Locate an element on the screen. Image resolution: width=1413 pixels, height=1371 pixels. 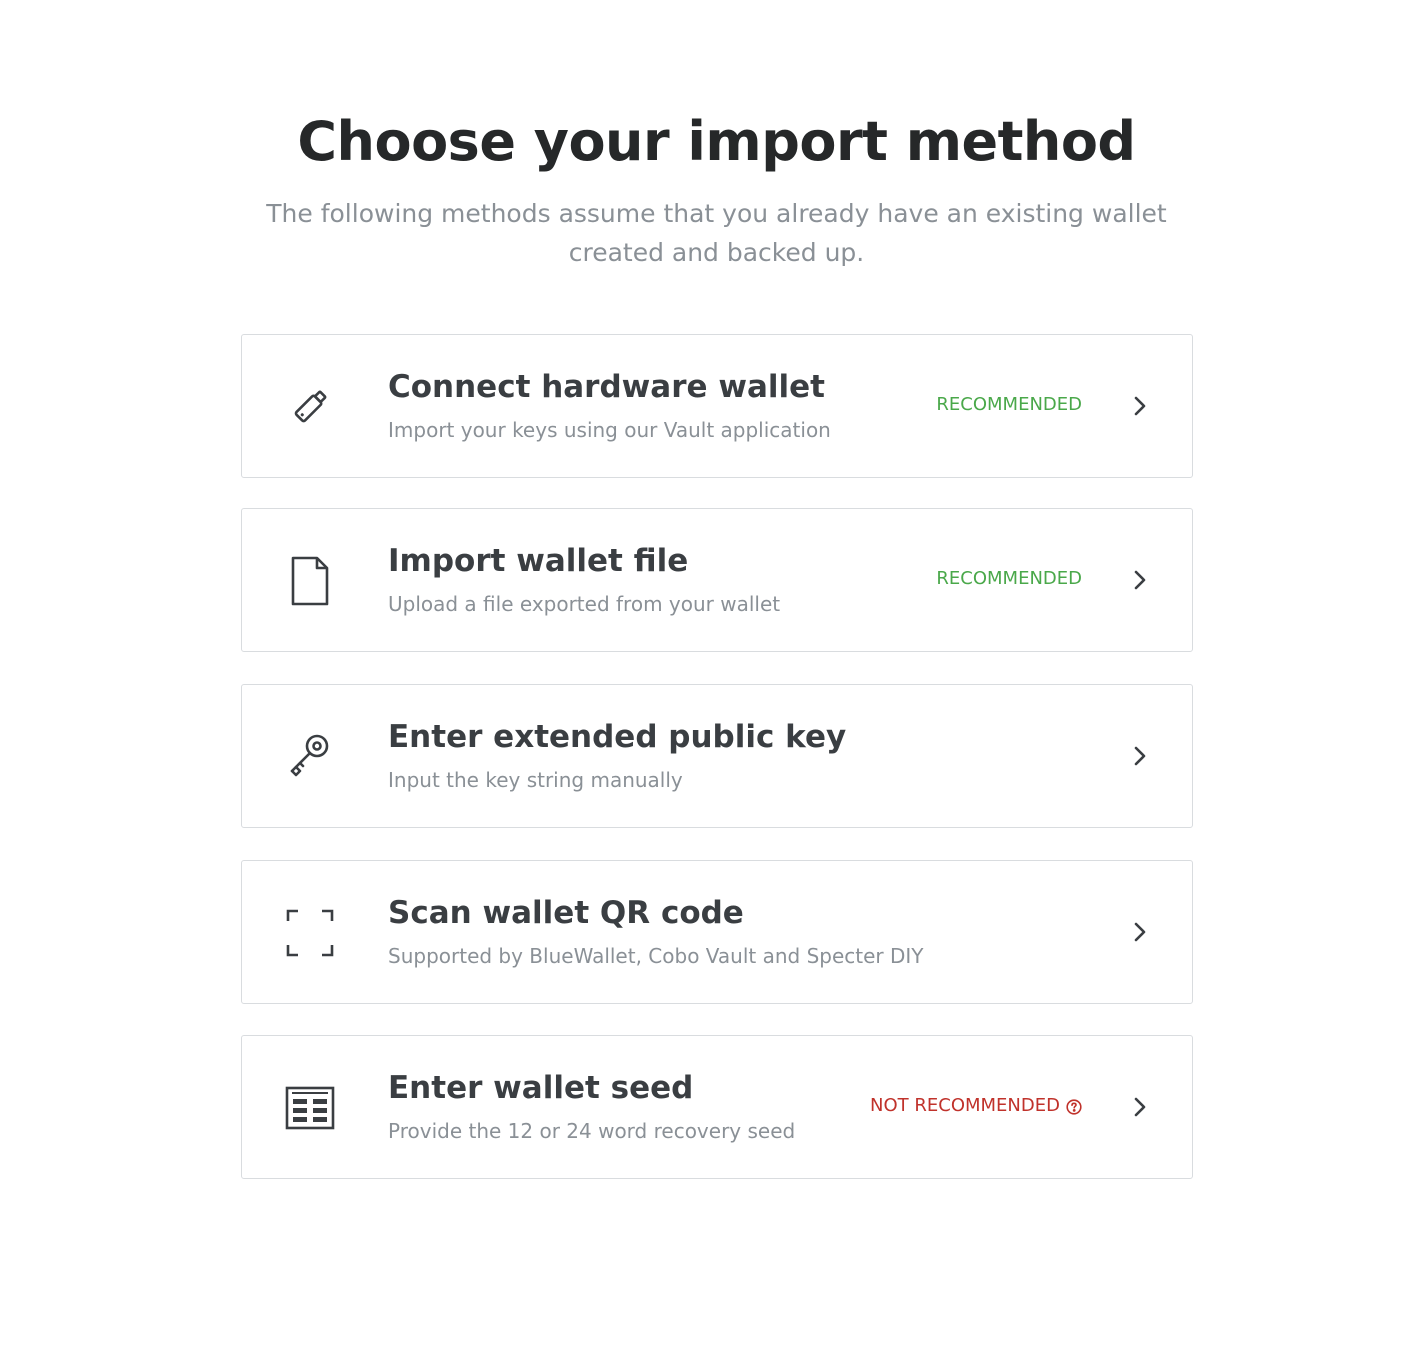
key-icon is located at coordinates (310, 757).